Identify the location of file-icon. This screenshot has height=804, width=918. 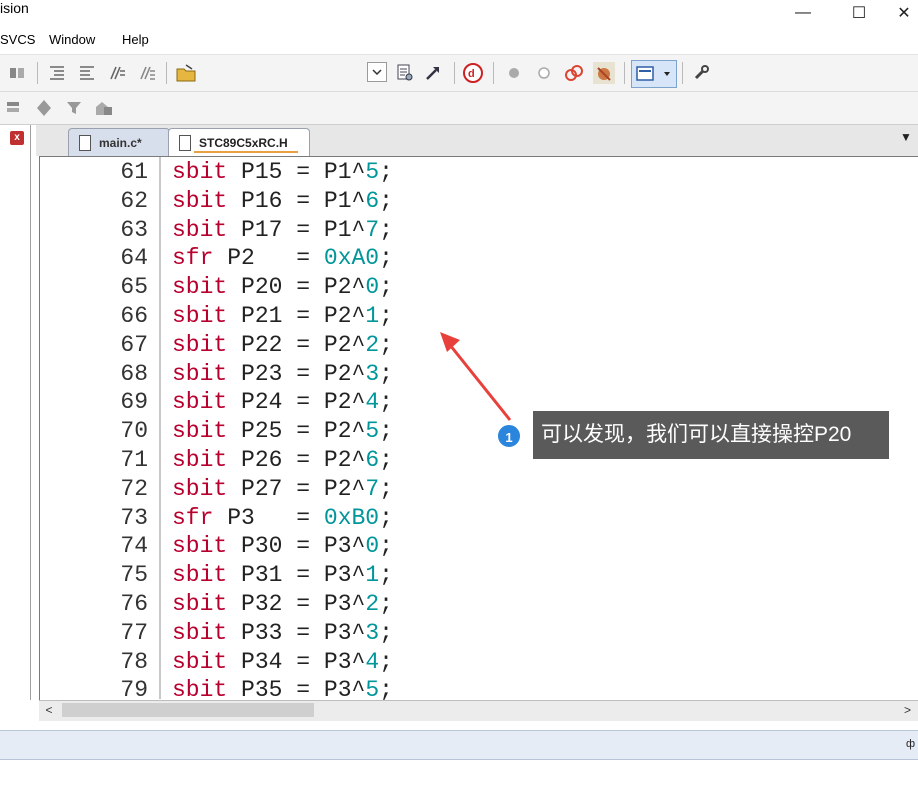
(185, 142).